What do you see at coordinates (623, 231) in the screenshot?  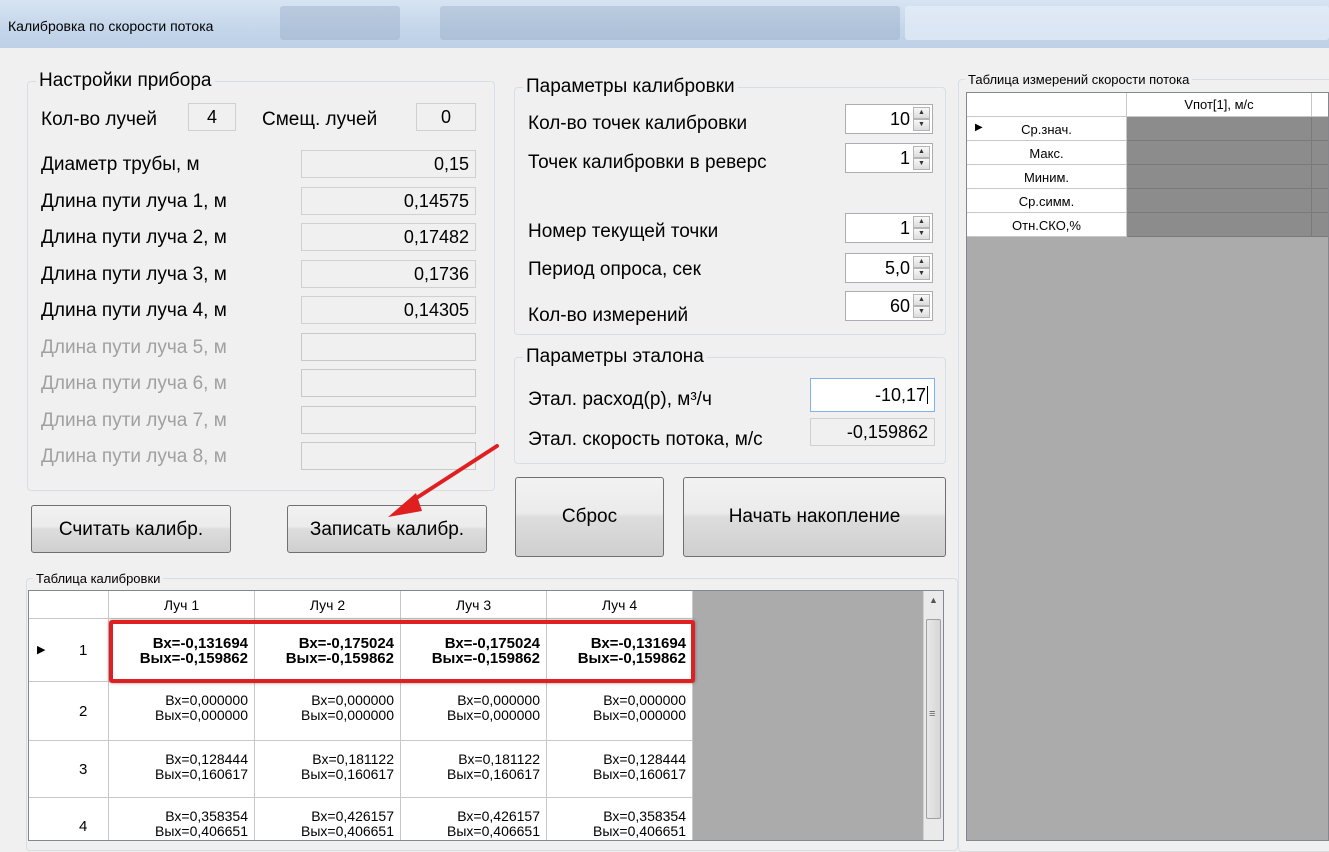 I see `current-point-label: Номер текущей точки` at bounding box center [623, 231].